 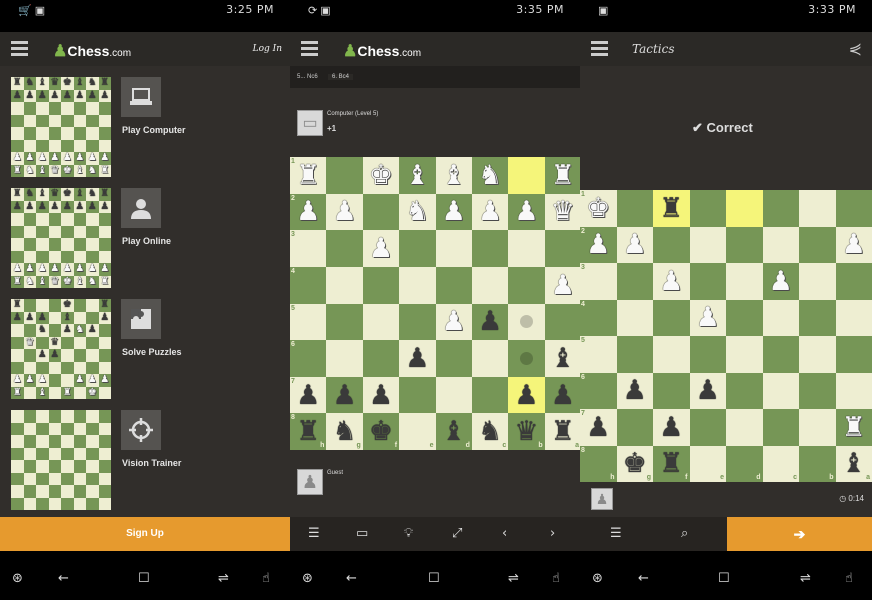 I want to click on board-square: 4, so click(x=598, y=317).